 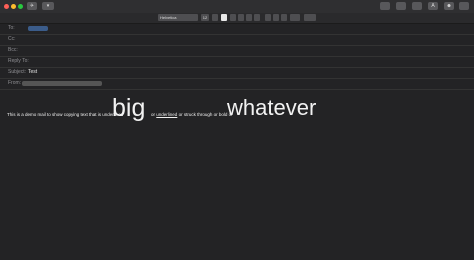 What do you see at coordinates (417, 6) in the screenshot?
I see `markup-button` at bounding box center [417, 6].